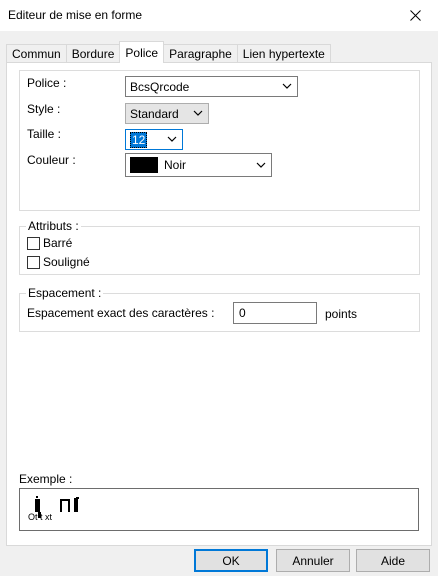 The image size is (438, 576). Describe the element at coordinates (93, 53) in the screenshot. I see `tab-bordure: Bordure` at that location.